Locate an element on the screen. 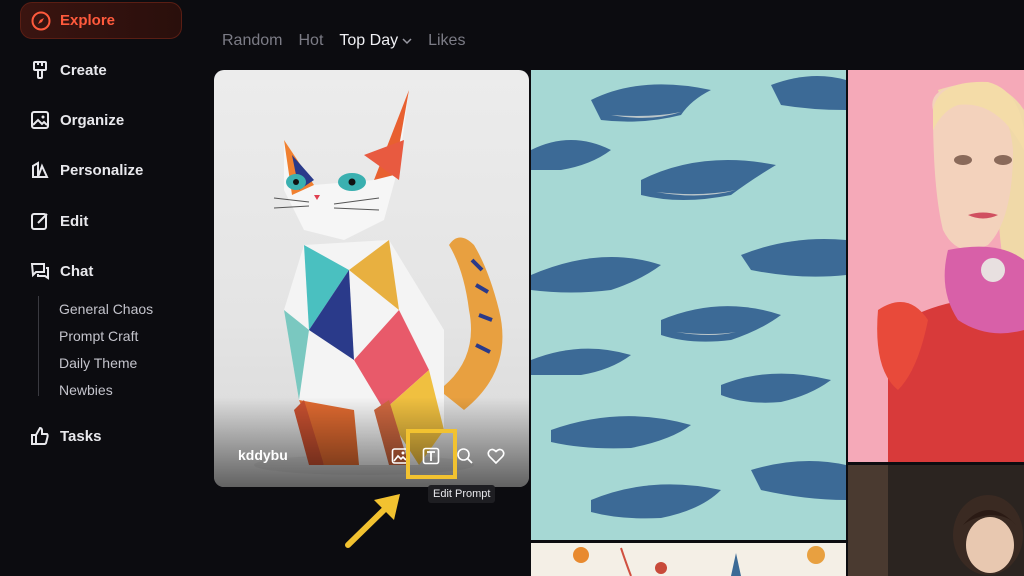 The width and height of the screenshot is (1024, 576). nav-edit-label: Edit is located at coordinates (74, 221).